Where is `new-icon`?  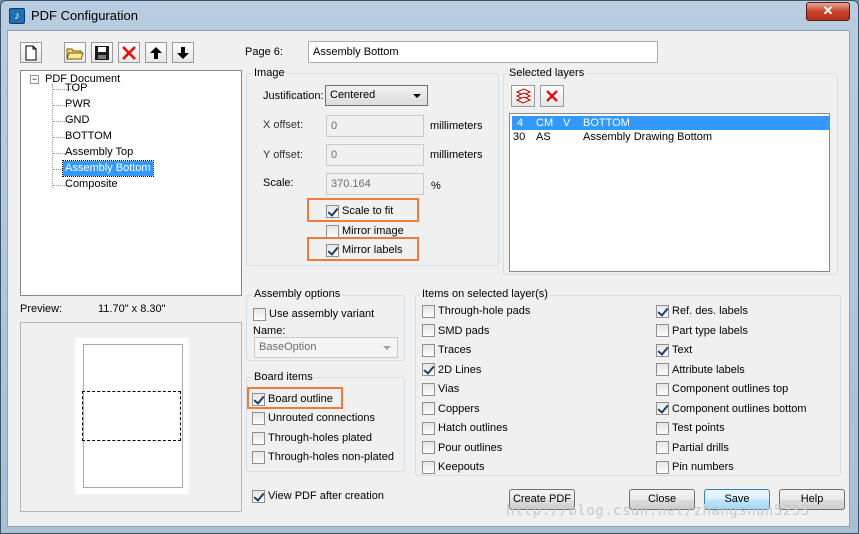
new-icon is located at coordinates (31, 52).